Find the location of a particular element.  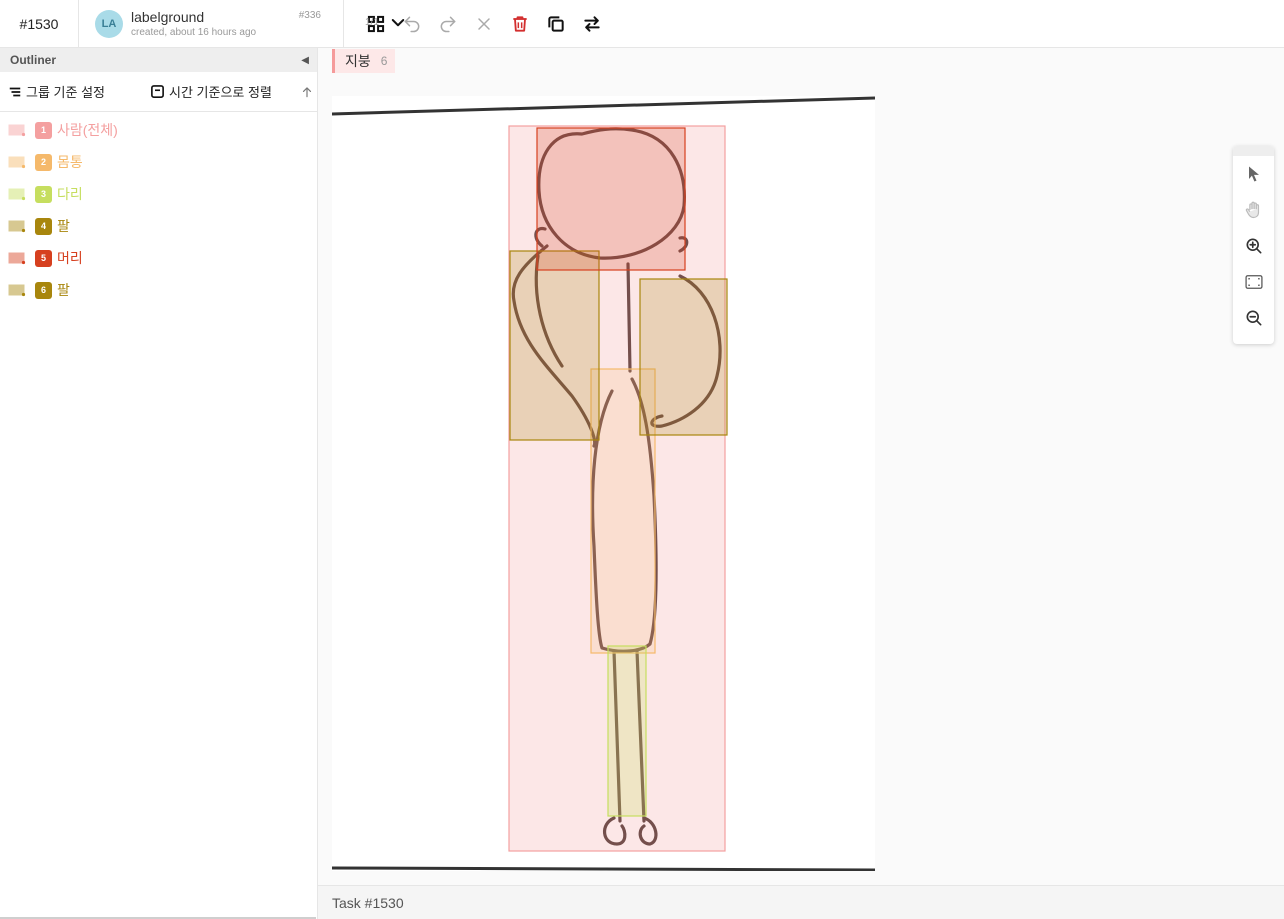

object-number-badge: 5 is located at coordinates (43, 258).